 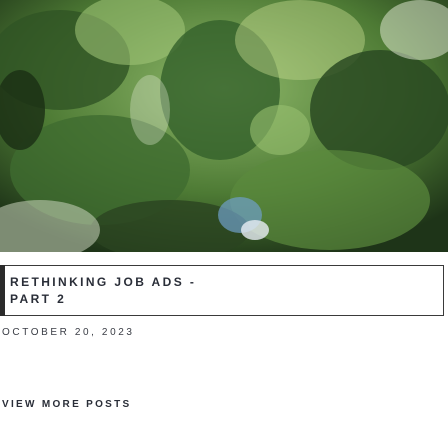 What do you see at coordinates (38, 299) in the screenshot?
I see `post-title-line-2: Part 2` at bounding box center [38, 299].